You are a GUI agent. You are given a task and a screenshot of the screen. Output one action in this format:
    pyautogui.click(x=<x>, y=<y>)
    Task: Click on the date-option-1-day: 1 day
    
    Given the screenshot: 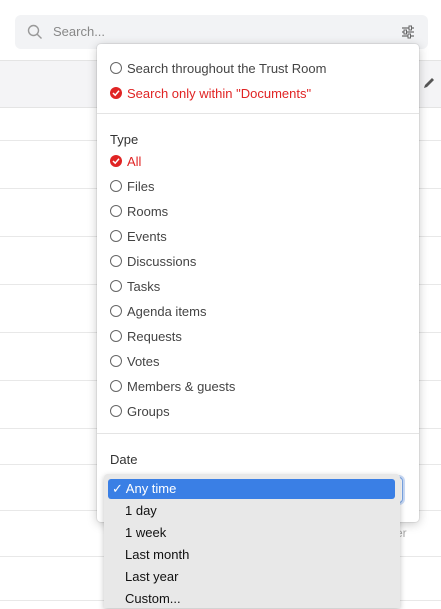 What is the action you would take?
    pyautogui.click(x=251, y=511)
    